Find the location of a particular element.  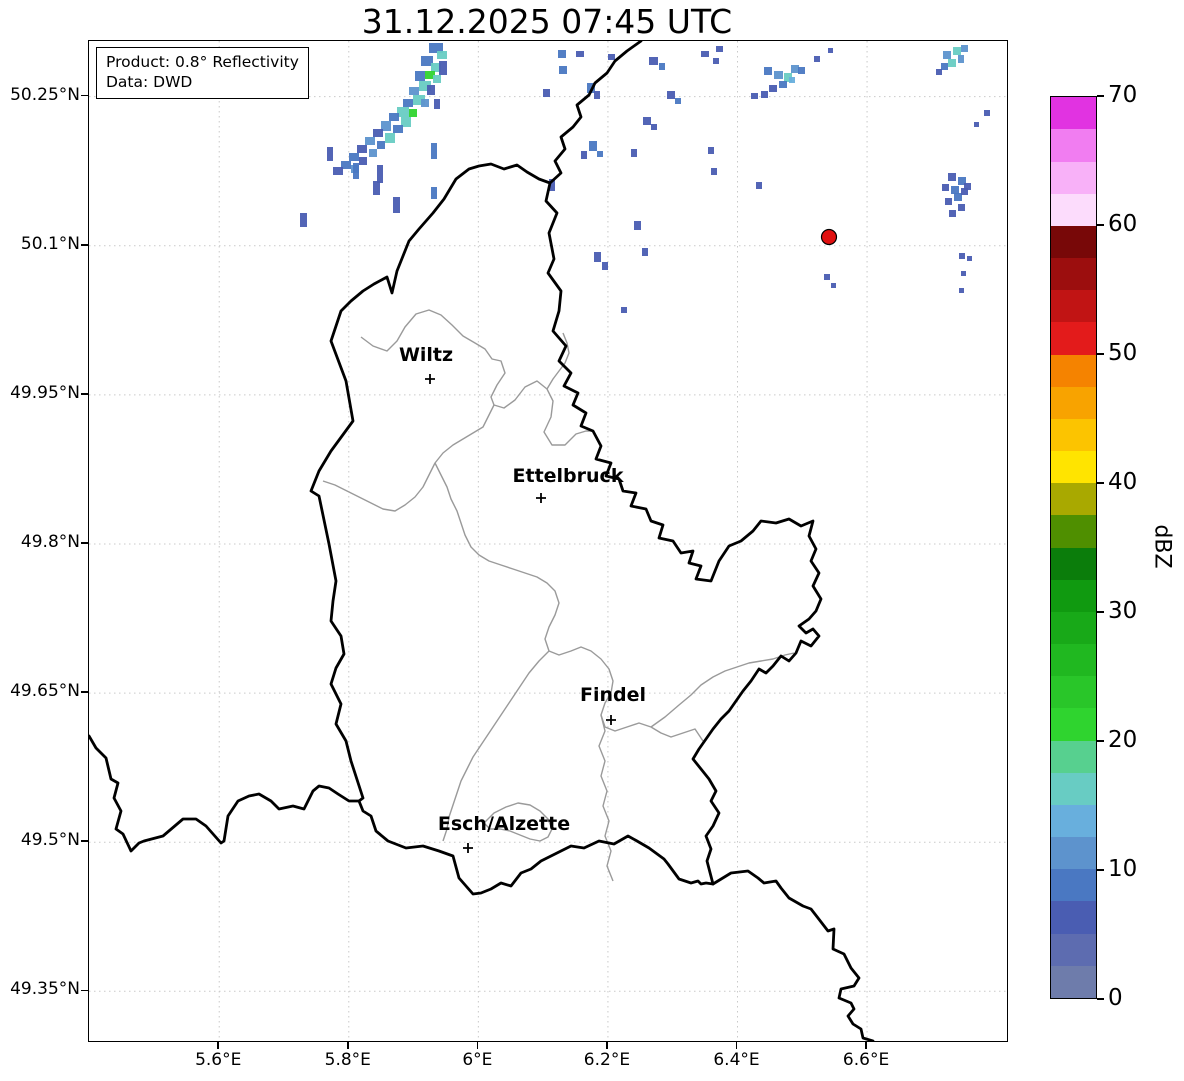

lon-tick-label: 5.8°E is located at coordinates (347, 1060).